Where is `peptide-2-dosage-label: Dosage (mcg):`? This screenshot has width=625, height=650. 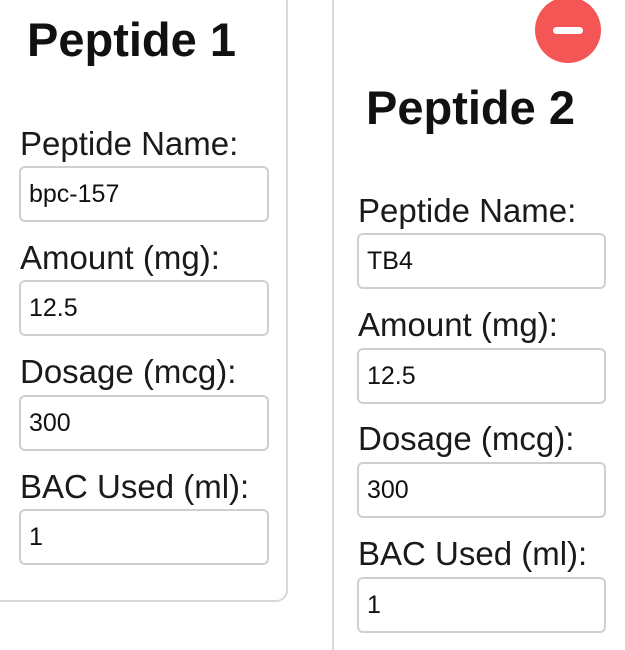 peptide-2-dosage-label: Dosage (mcg): is located at coordinates (466, 438).